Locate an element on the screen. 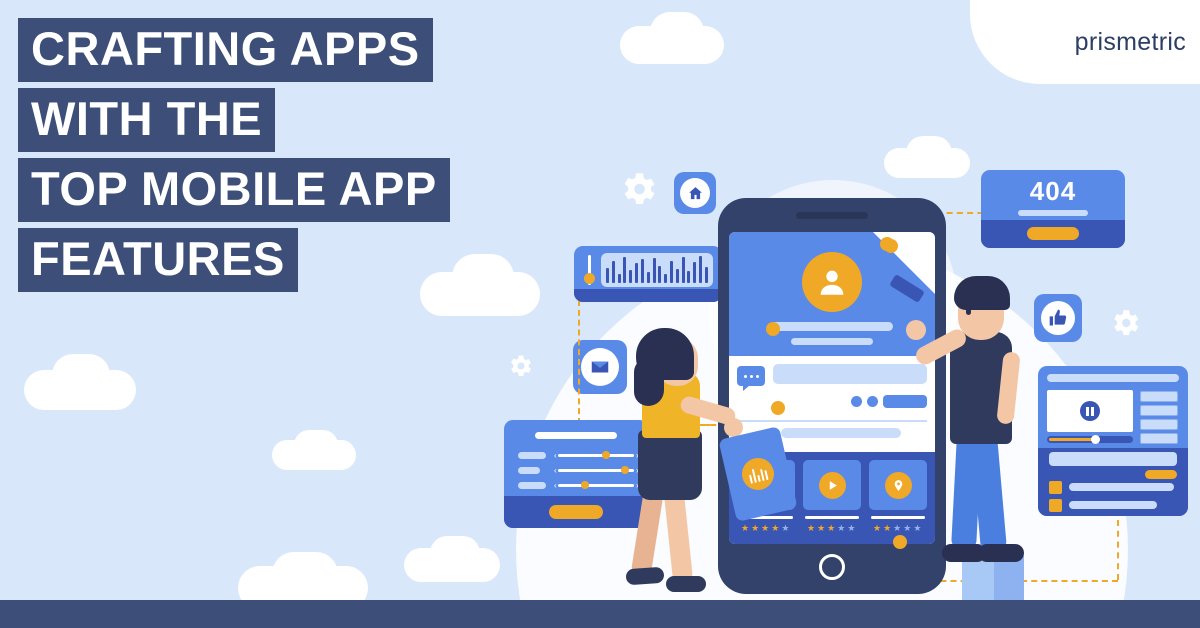 The width and height of the screenshot is (1200, 628). feed-item-bar is located at coordinates (841, 433).